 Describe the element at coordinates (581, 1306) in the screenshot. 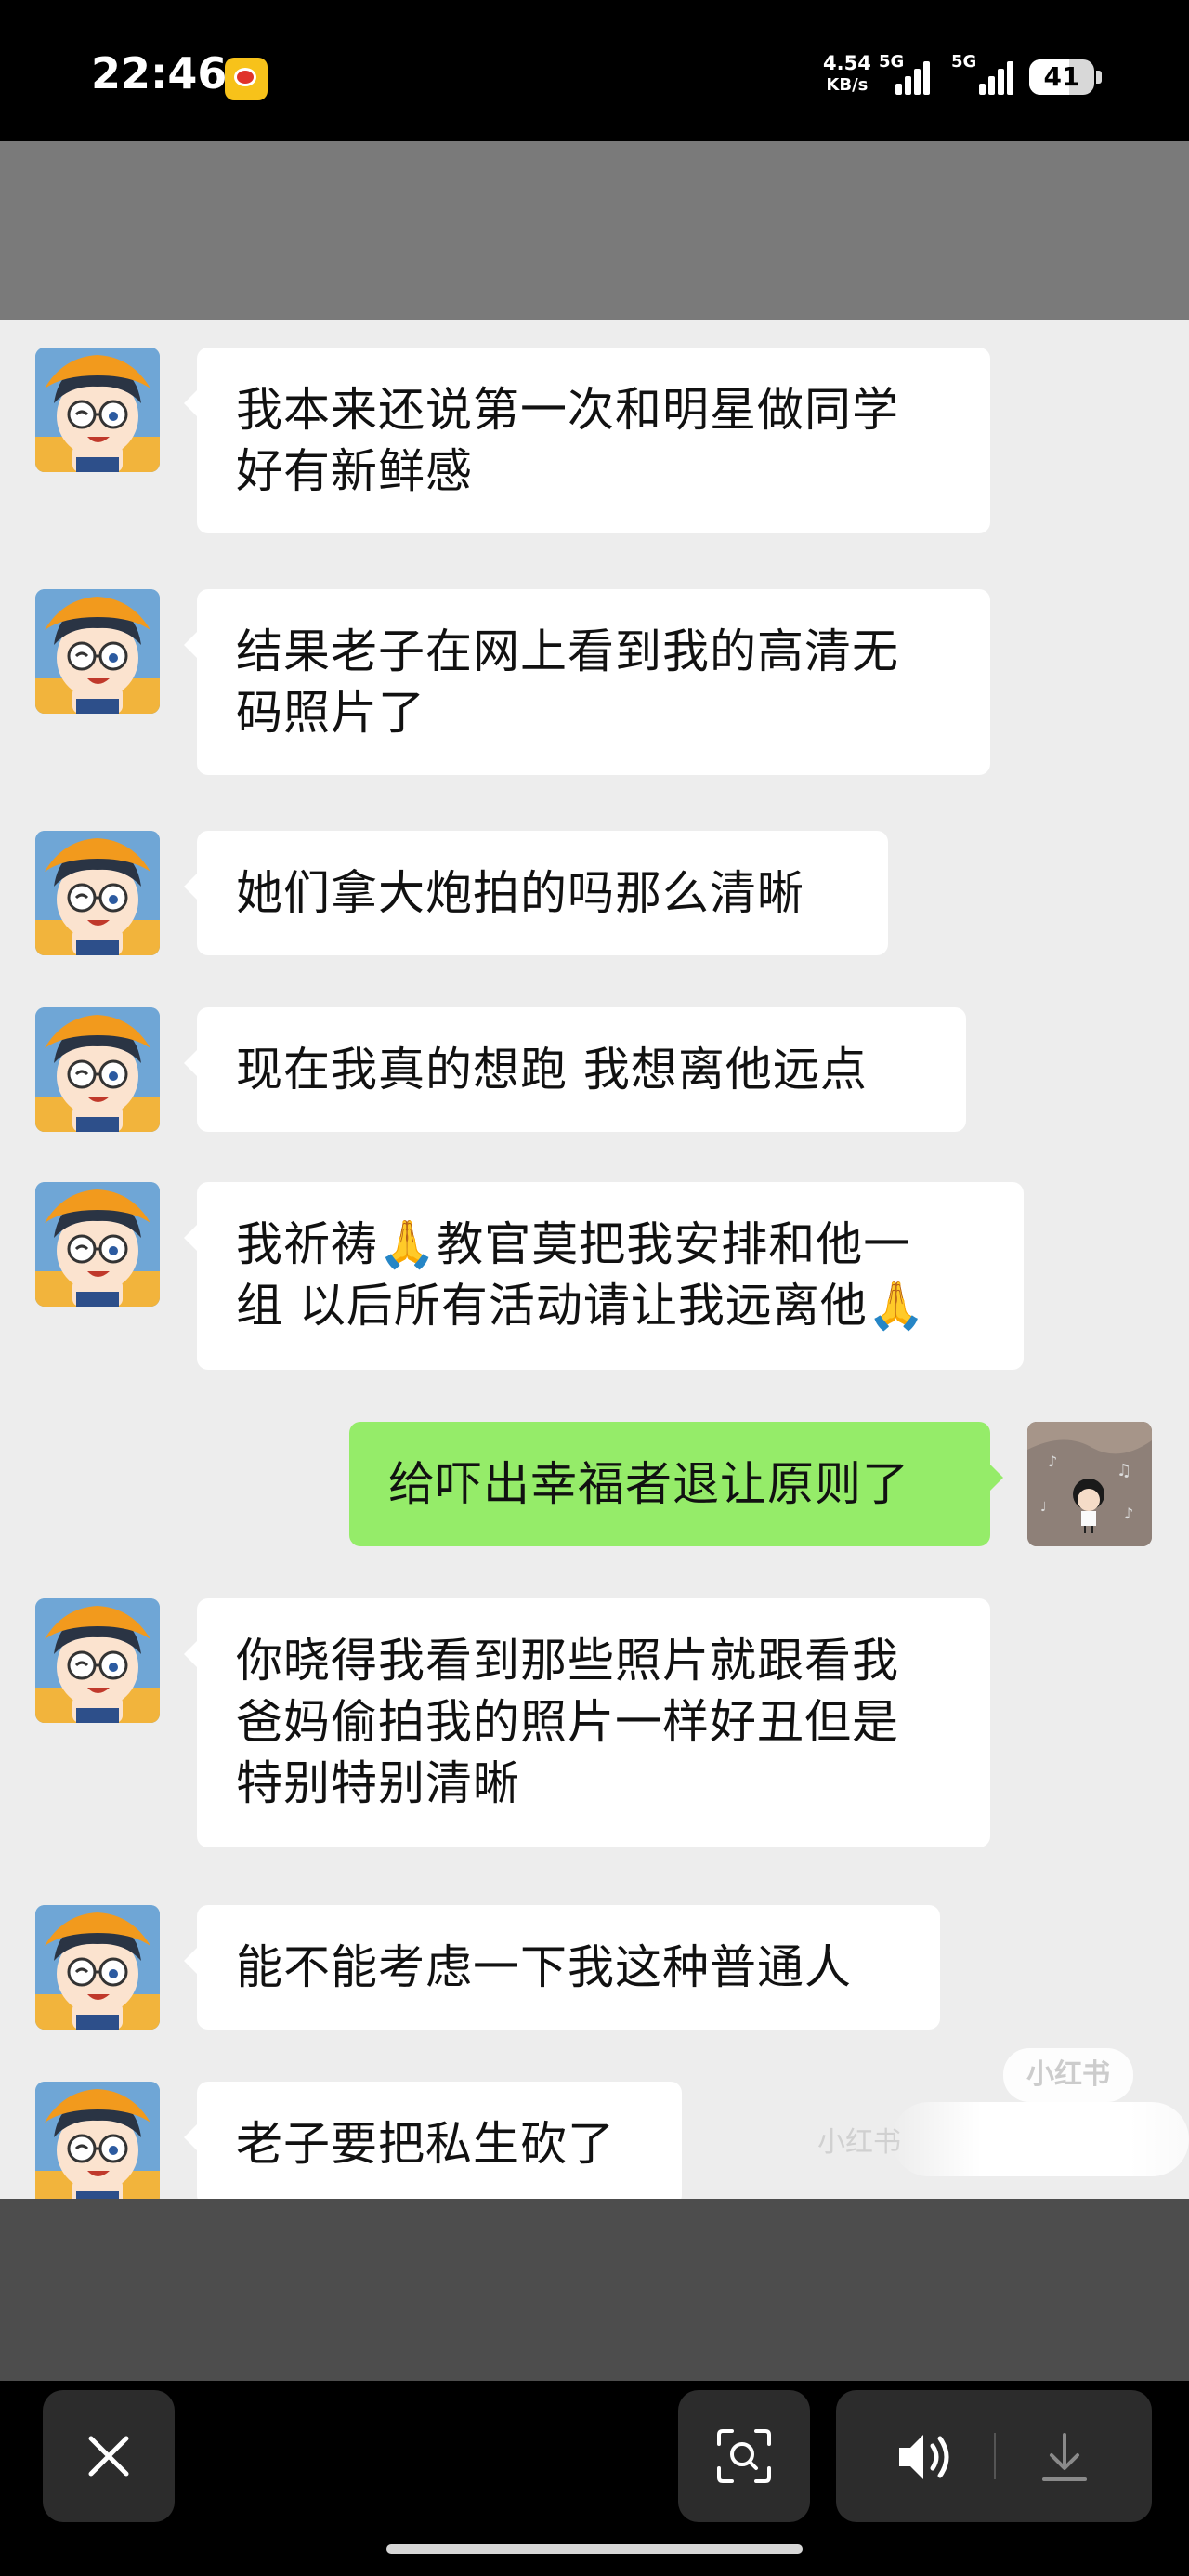

I see `message-line: 组 以后所有活动请让我远离他🙏` at that location.